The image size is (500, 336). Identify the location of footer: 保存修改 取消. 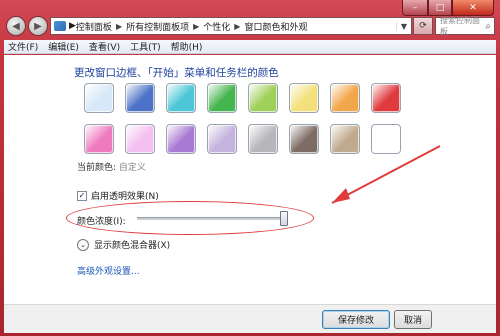
(250, 318).